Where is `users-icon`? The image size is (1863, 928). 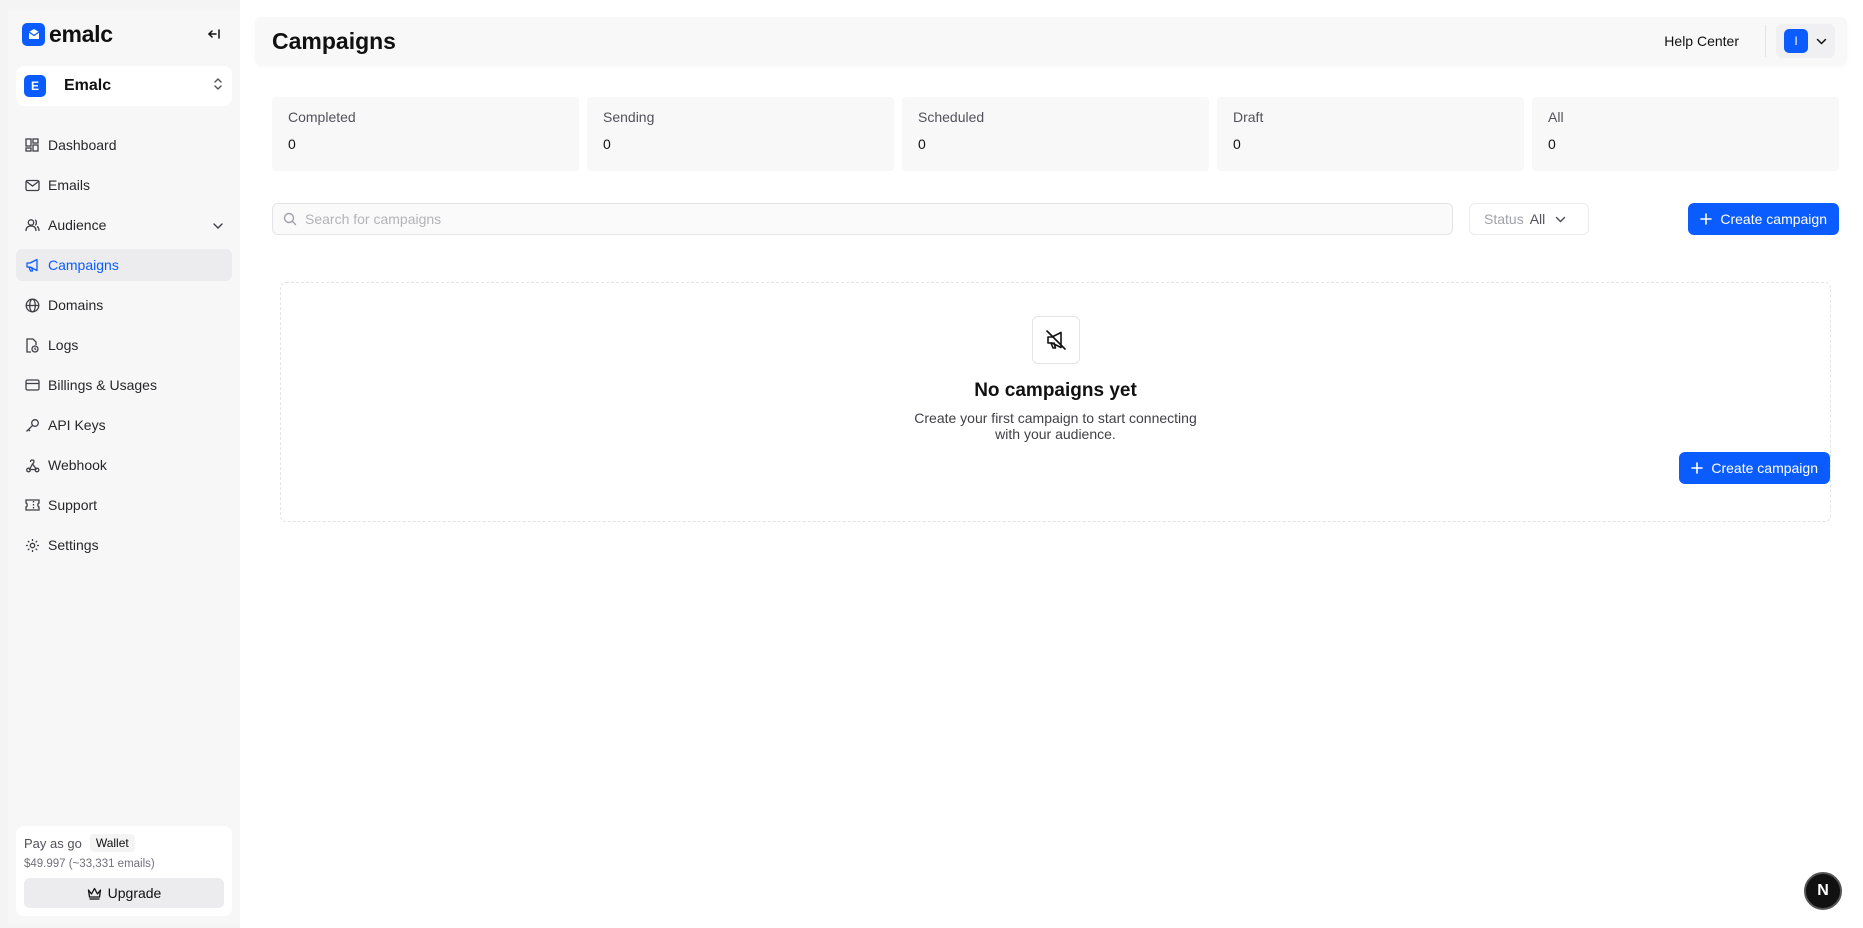 users-icon is located at coordinates (32, 225).